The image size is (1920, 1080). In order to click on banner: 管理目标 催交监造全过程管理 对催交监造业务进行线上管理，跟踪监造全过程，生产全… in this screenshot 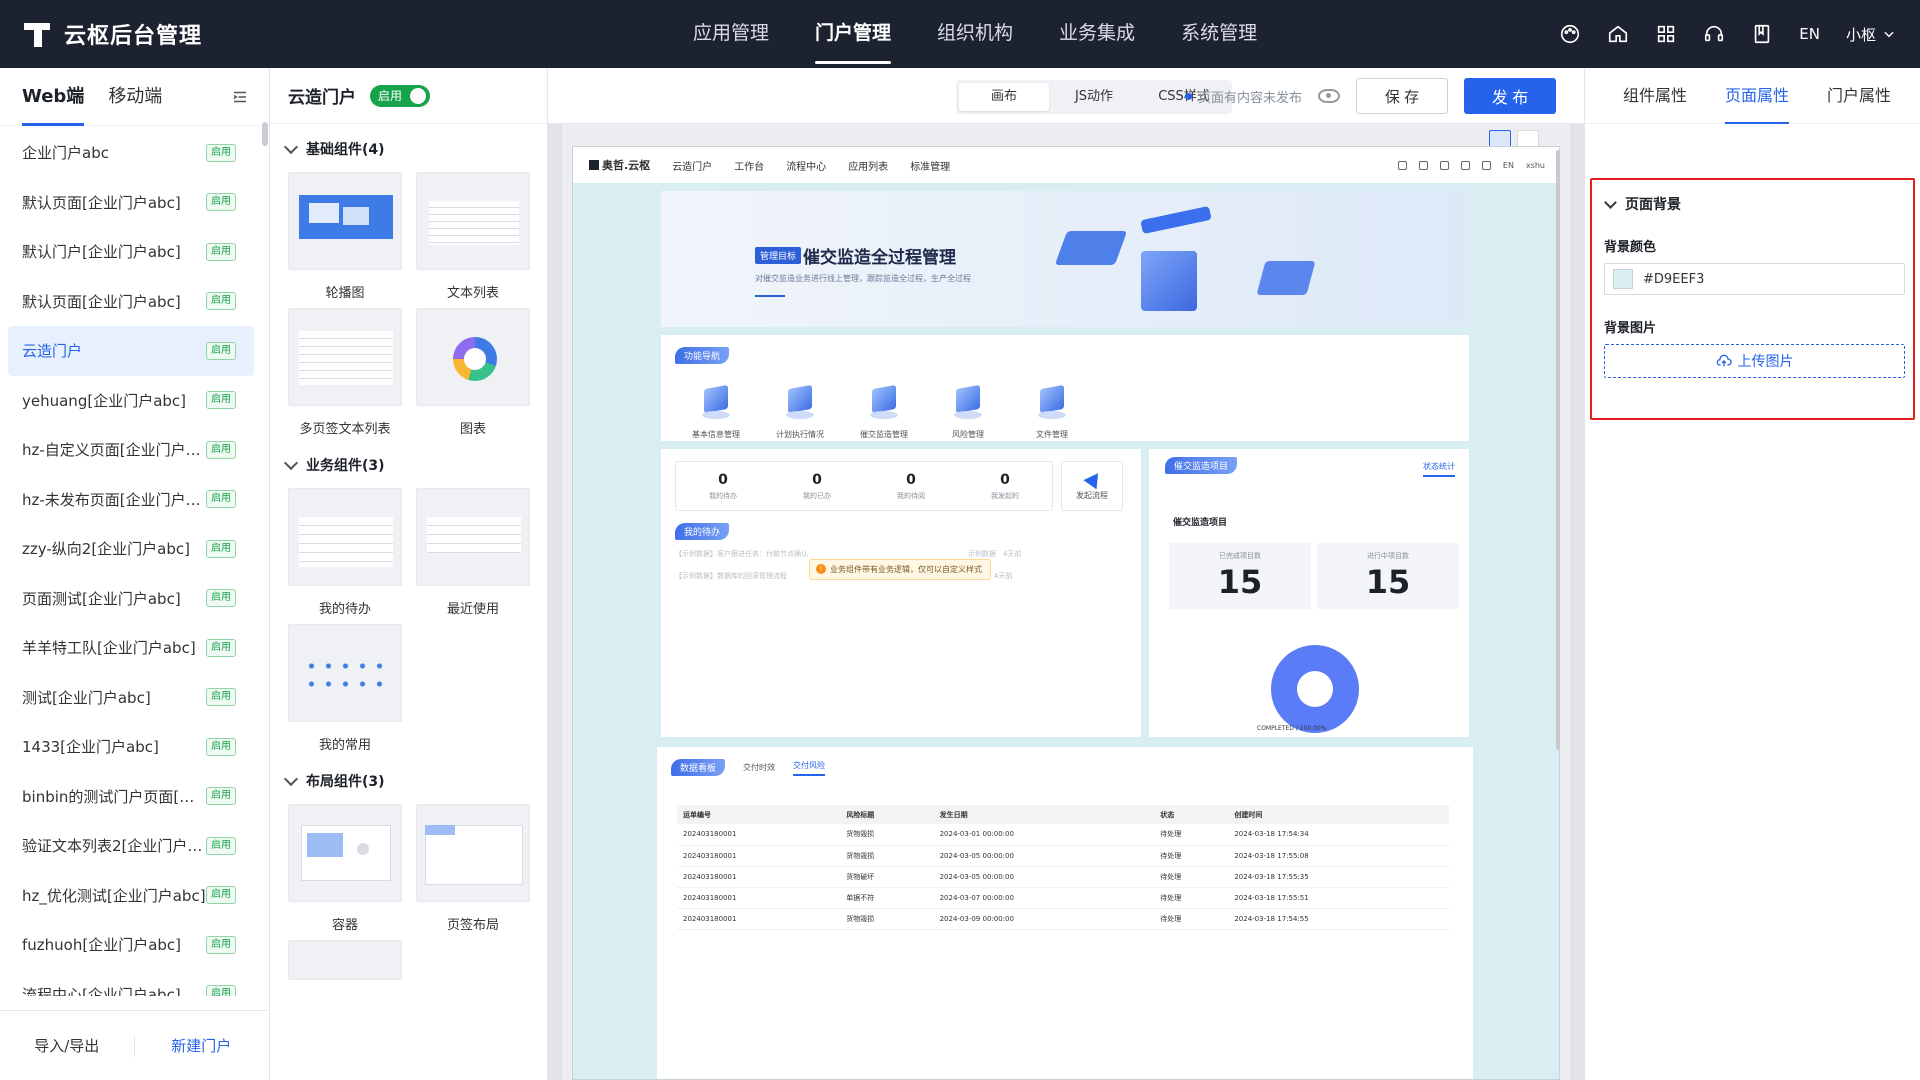, I will do `click(1065, 259)`.